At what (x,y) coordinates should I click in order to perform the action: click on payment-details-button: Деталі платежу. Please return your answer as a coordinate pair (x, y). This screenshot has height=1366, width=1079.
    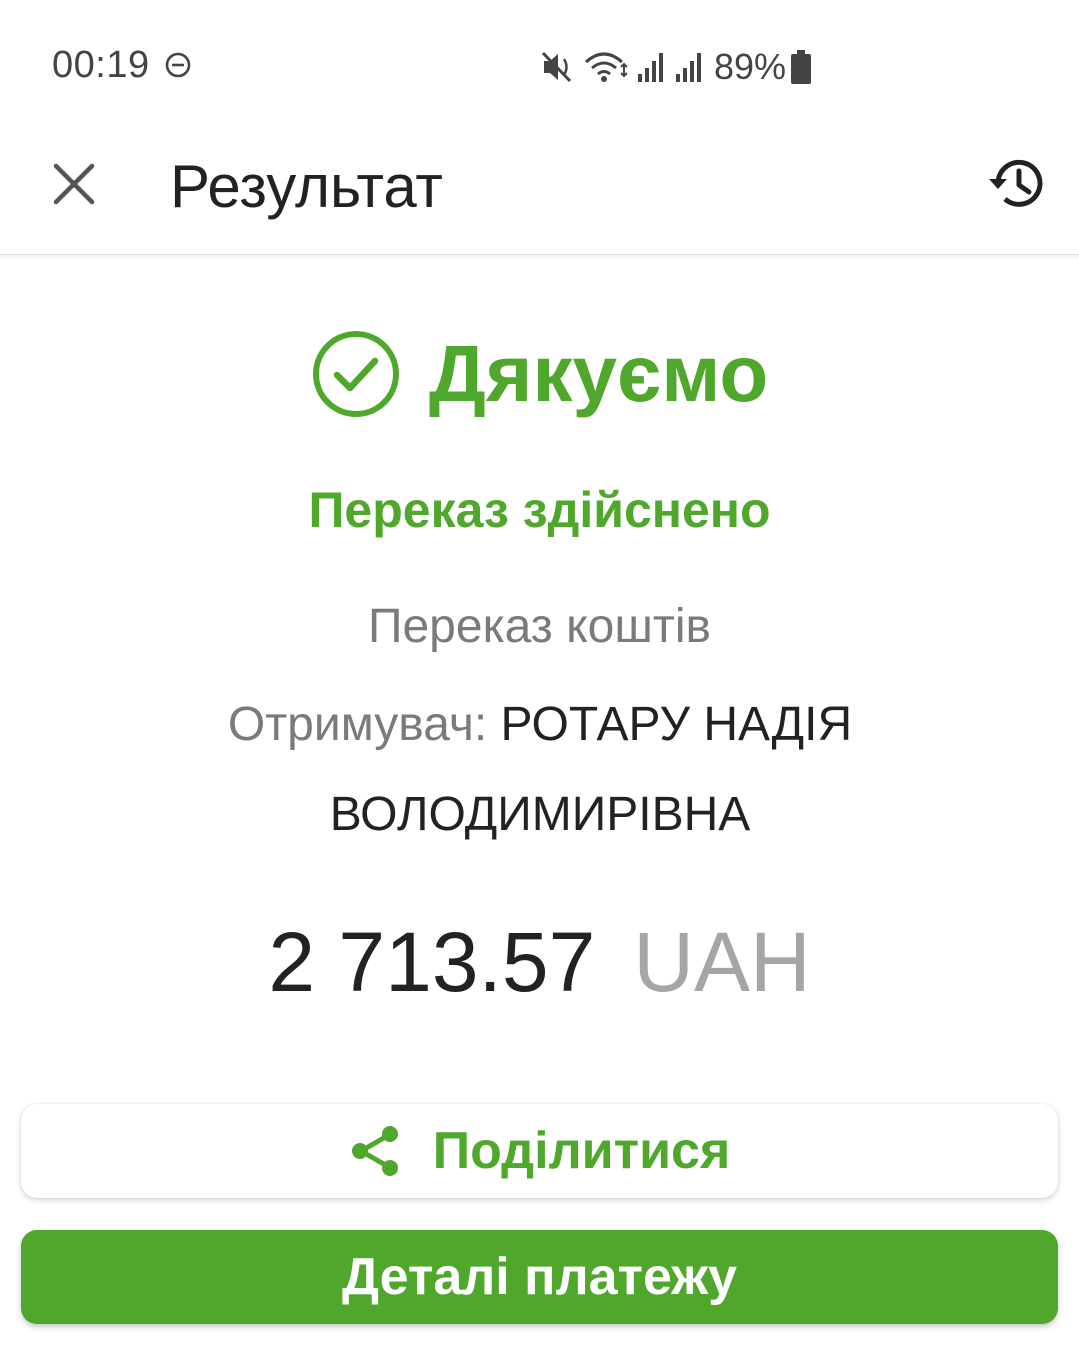
    Looking at the image, I should click on (539, 1277).